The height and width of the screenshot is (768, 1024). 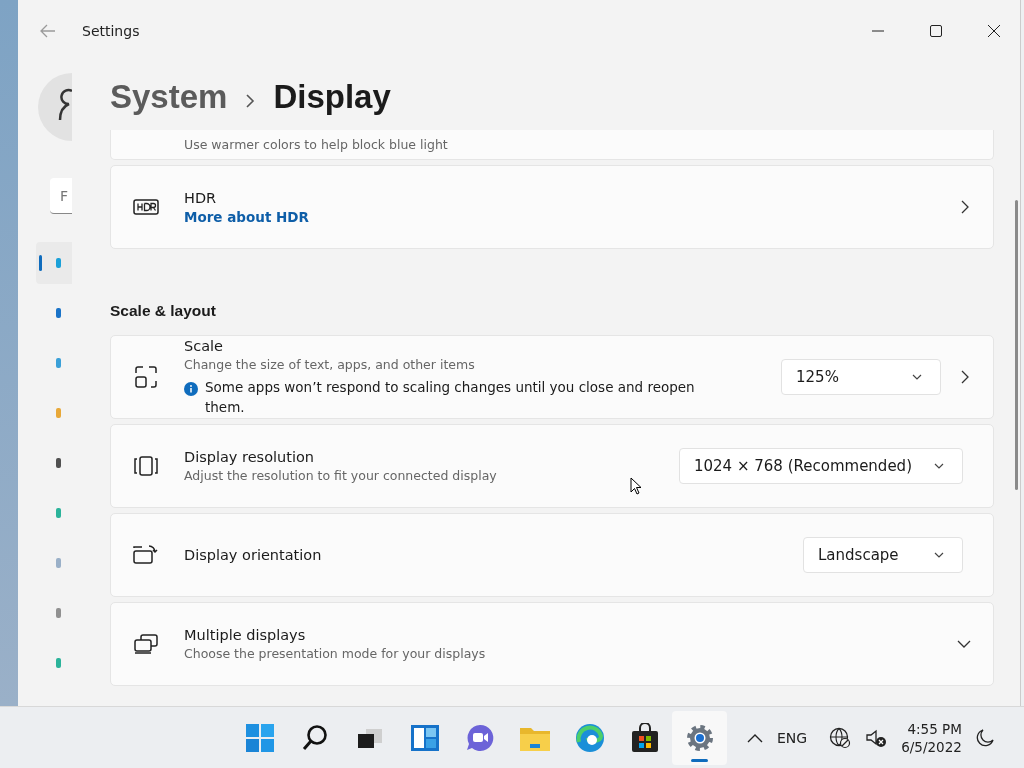 I want to click on settings-icon, so click(x=699, y=737).